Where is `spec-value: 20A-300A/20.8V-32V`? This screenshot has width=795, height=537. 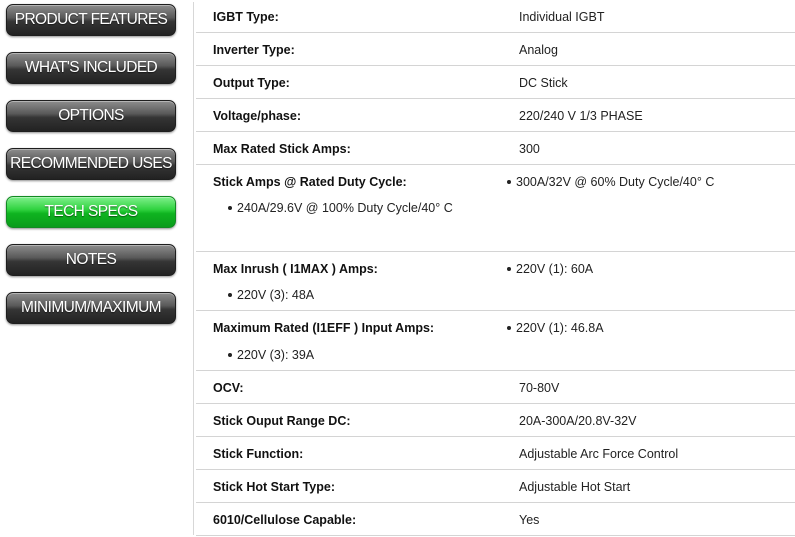
spec-value: 20A-300A/20.8V-32V is located at coordinates (578, 421).